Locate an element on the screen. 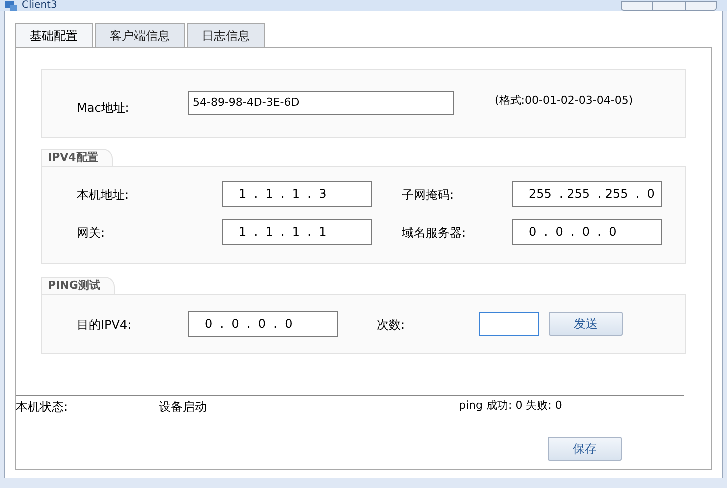 This screenshot has height=488, width=727. field-label: 网关: is located at coordinates (91, 233).